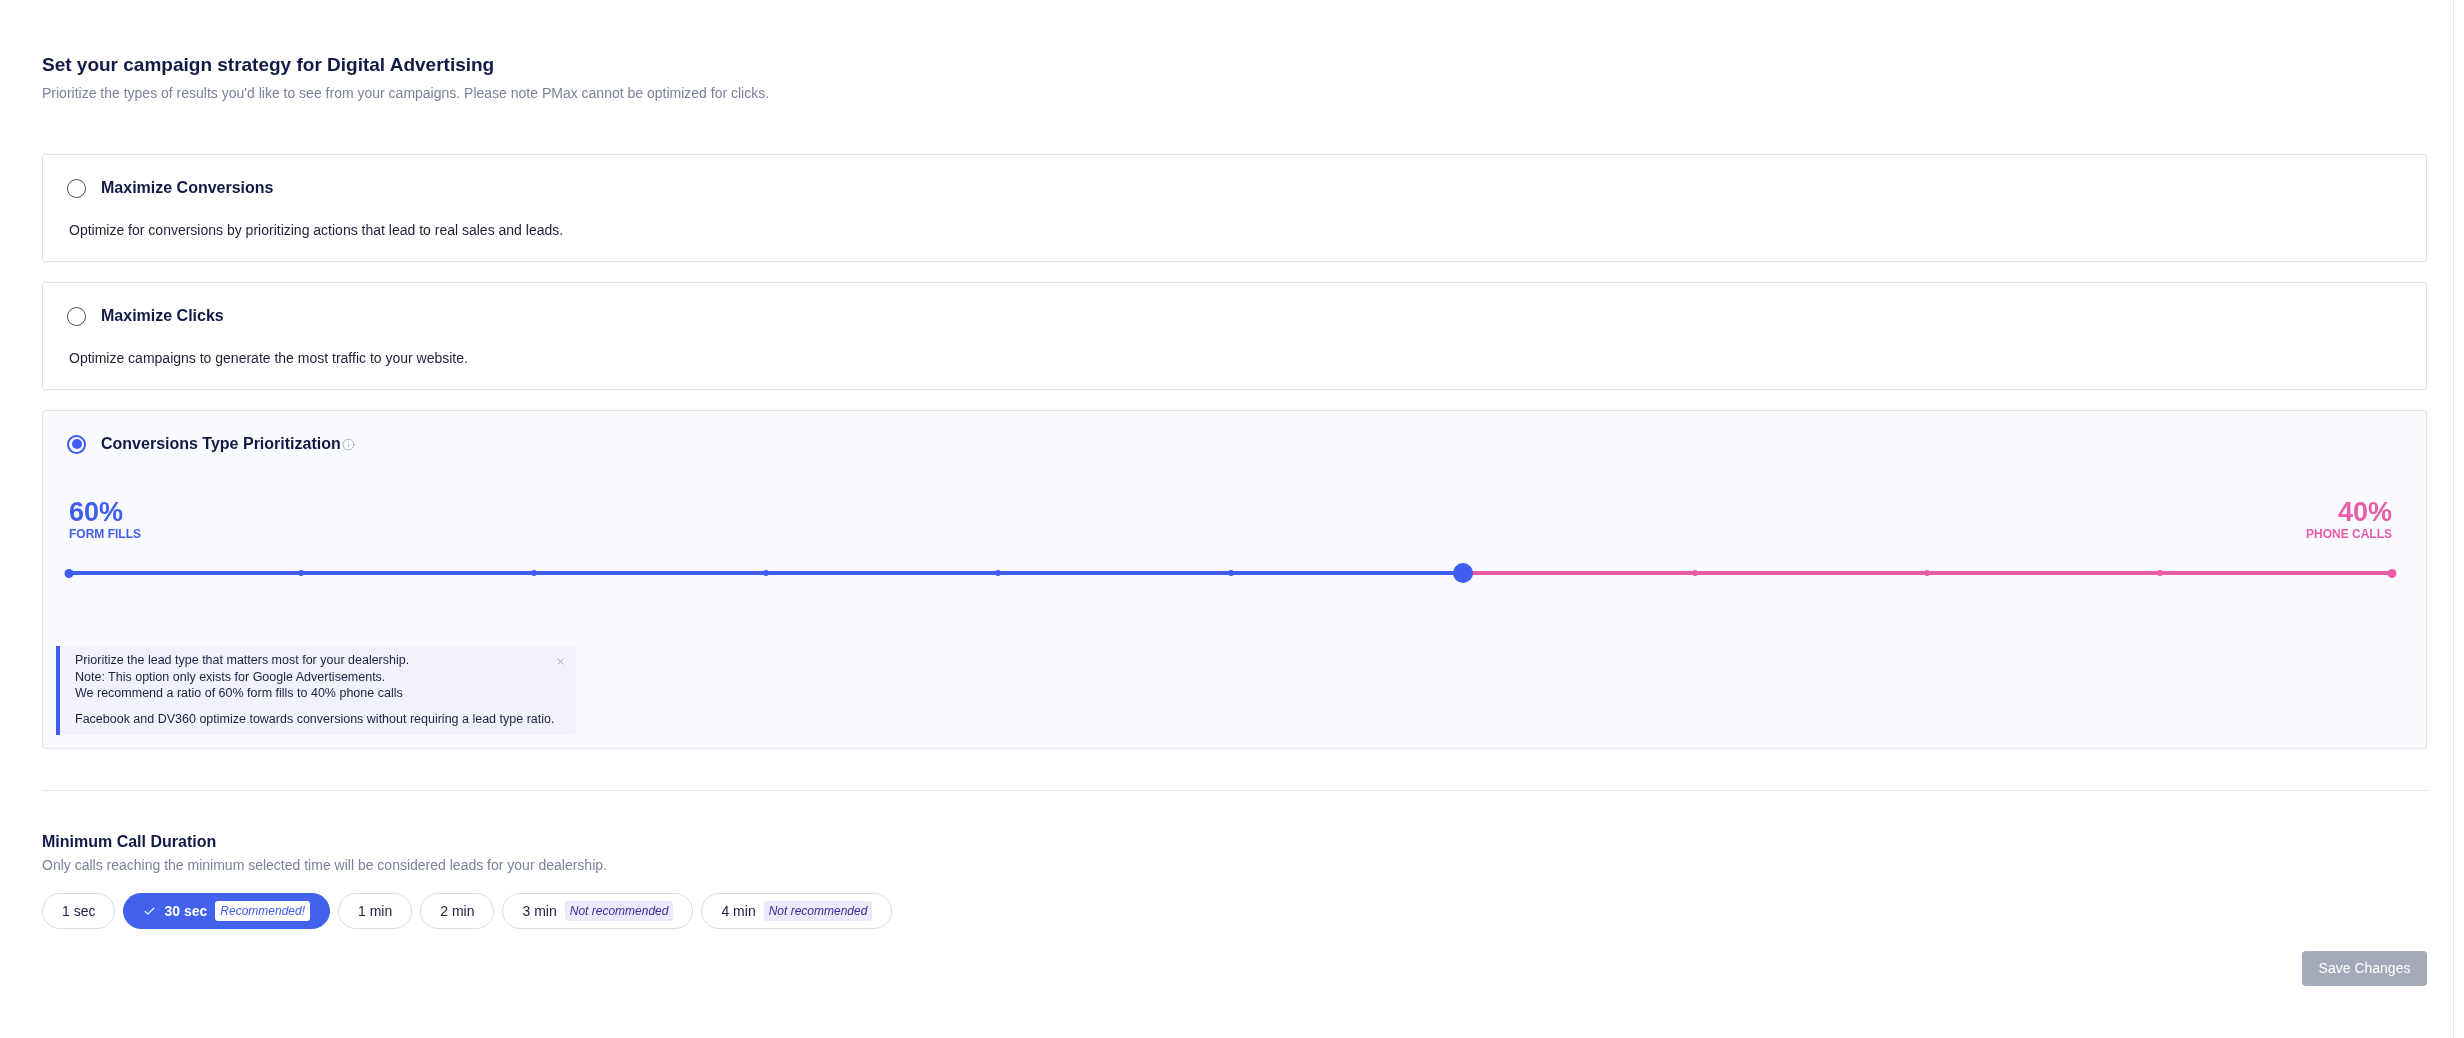  Describe the element at coordinates (2364, 512) in the screenshot. I see `percent-value: 40%` at that location.